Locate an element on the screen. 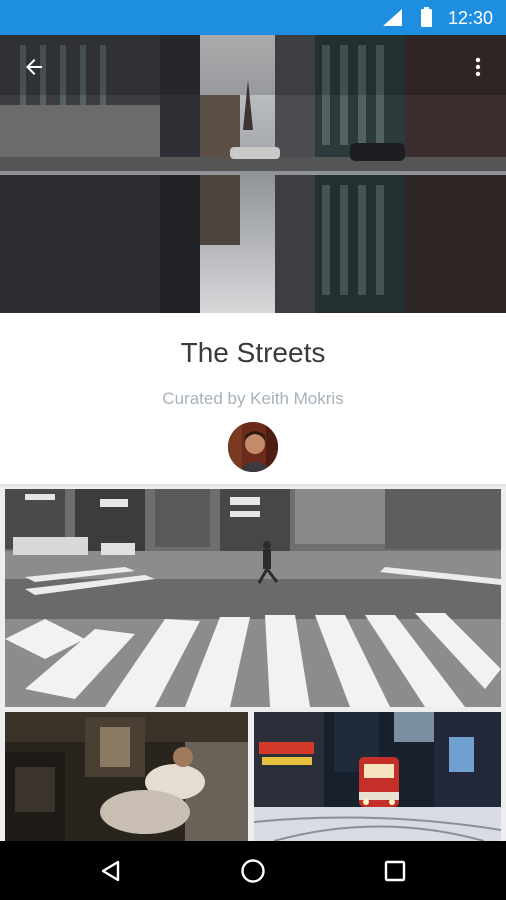 The image size is (506, 900). status-bar: 12:30 is located at coordinates (253, 17).